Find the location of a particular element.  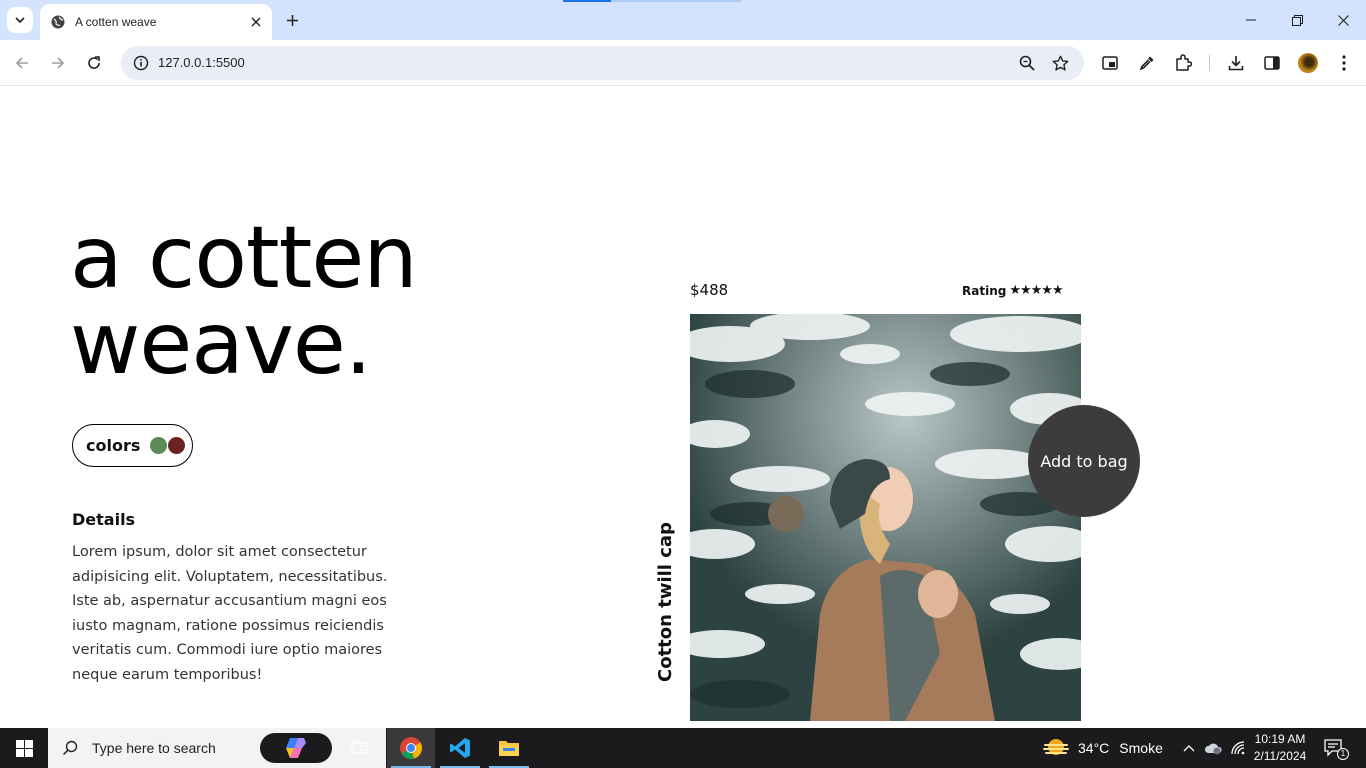

minimize-icon is located at coordinates (1251, 20).